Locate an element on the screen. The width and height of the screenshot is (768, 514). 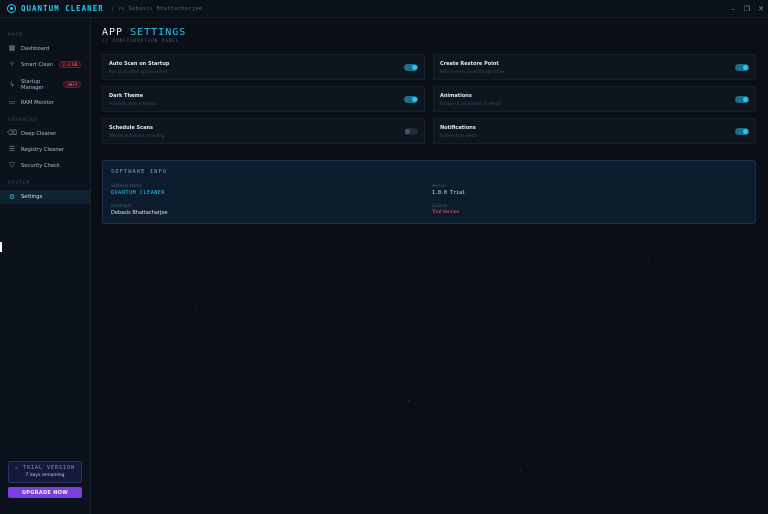
setting-desc: Futuristic dark interface is located at coordinates (133, 103).